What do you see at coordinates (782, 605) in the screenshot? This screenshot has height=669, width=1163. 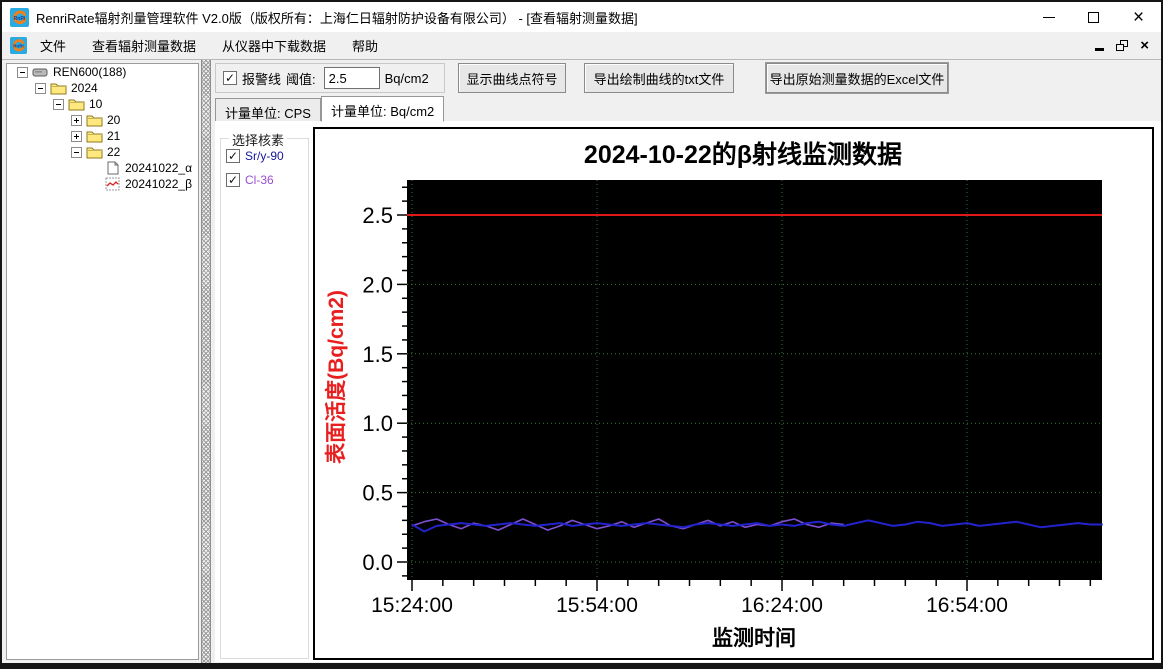 I see `x-tick-label: 16:24:00` at bounding box center [782, 605].